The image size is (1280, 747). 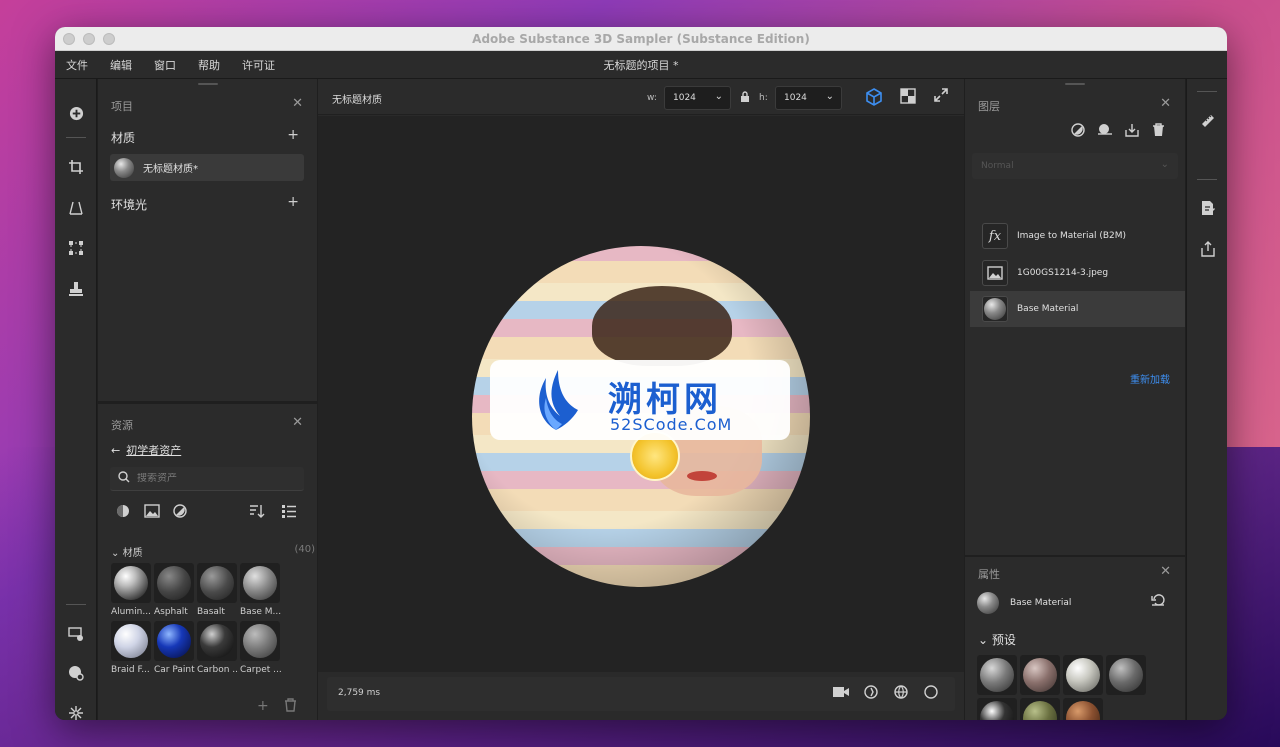 What do you see at coordinates (745, 98) in the screenshot?
I see `lock-icon` at bounding box center [745, 98].